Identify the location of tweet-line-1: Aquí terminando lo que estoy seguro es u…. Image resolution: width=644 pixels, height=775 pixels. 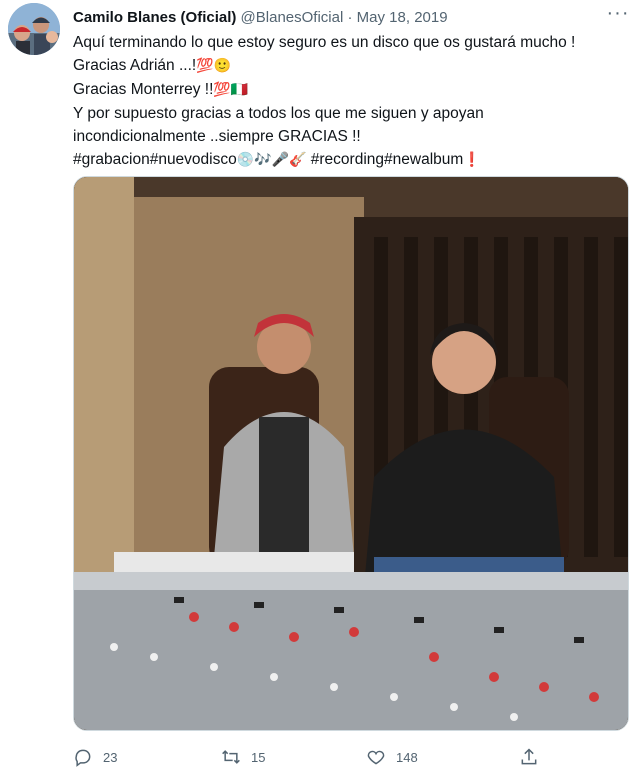
(324, 42).